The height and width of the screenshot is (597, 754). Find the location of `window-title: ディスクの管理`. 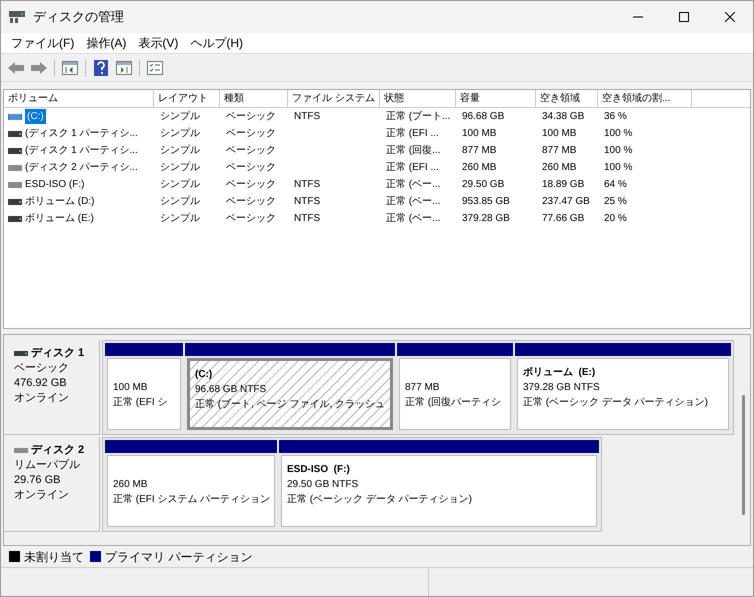

window-title: ディスクの管理 is located at coordinates (78, 17).